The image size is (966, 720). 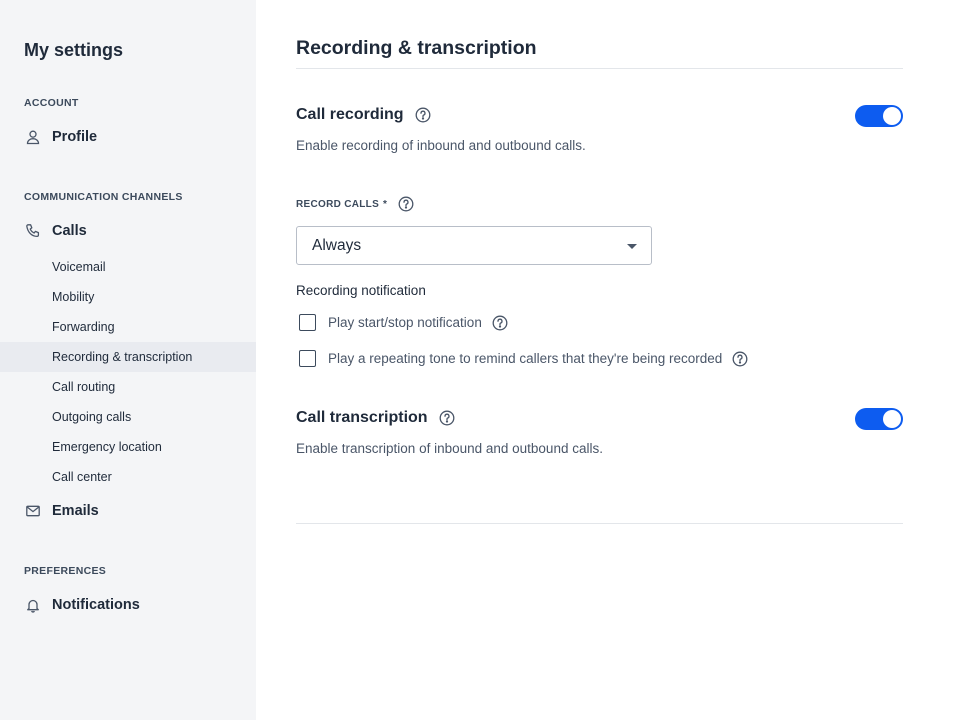 I want to click on sidebar-item-recording-transcription: Recording & transcription, so click(x=128, y=357).